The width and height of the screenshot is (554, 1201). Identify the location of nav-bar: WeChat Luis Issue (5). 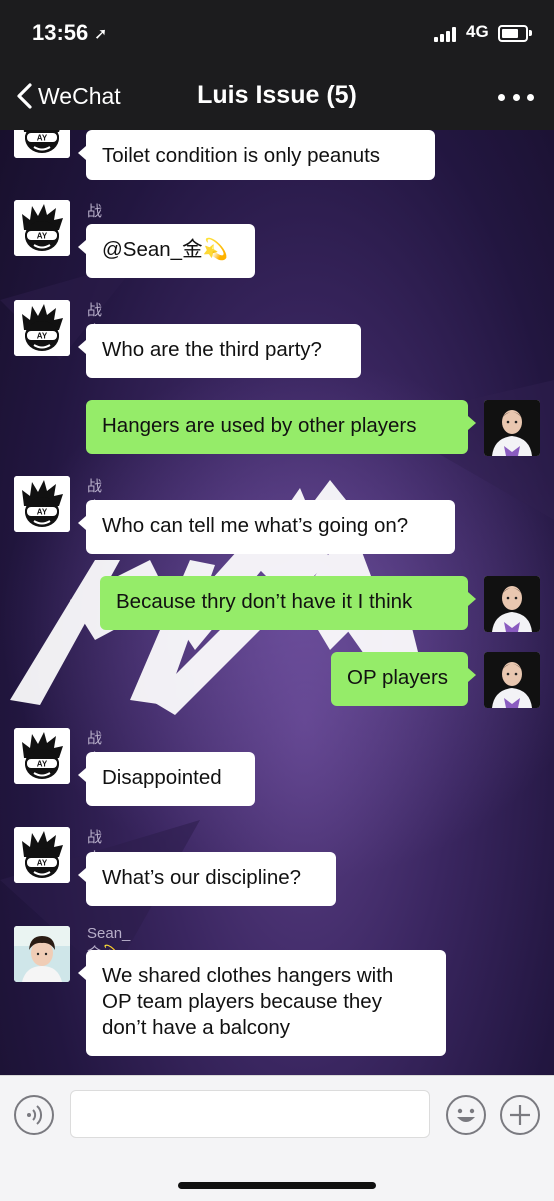
(277, 96).